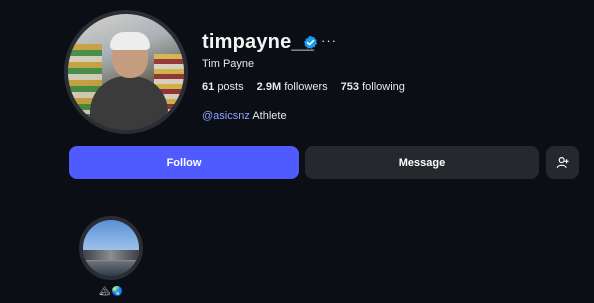  I want to click on followers-label: followers, so click(306, 87).